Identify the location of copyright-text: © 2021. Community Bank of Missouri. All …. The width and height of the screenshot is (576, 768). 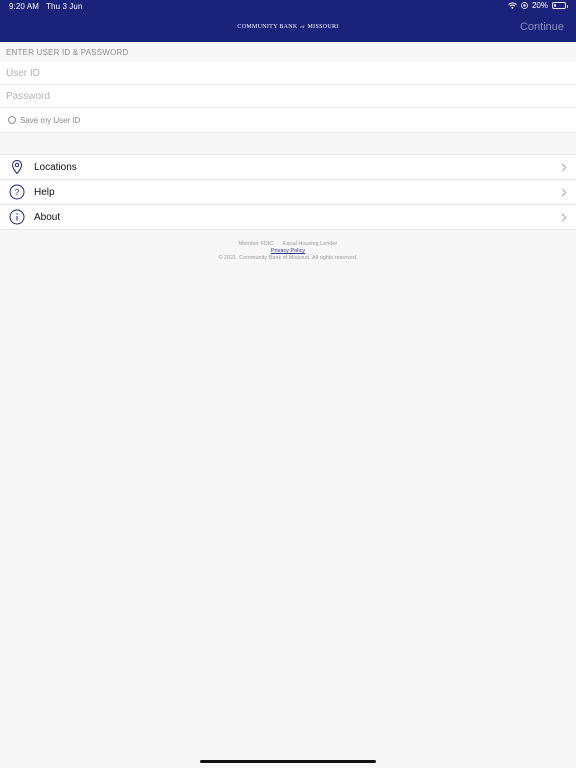
(288, 258).